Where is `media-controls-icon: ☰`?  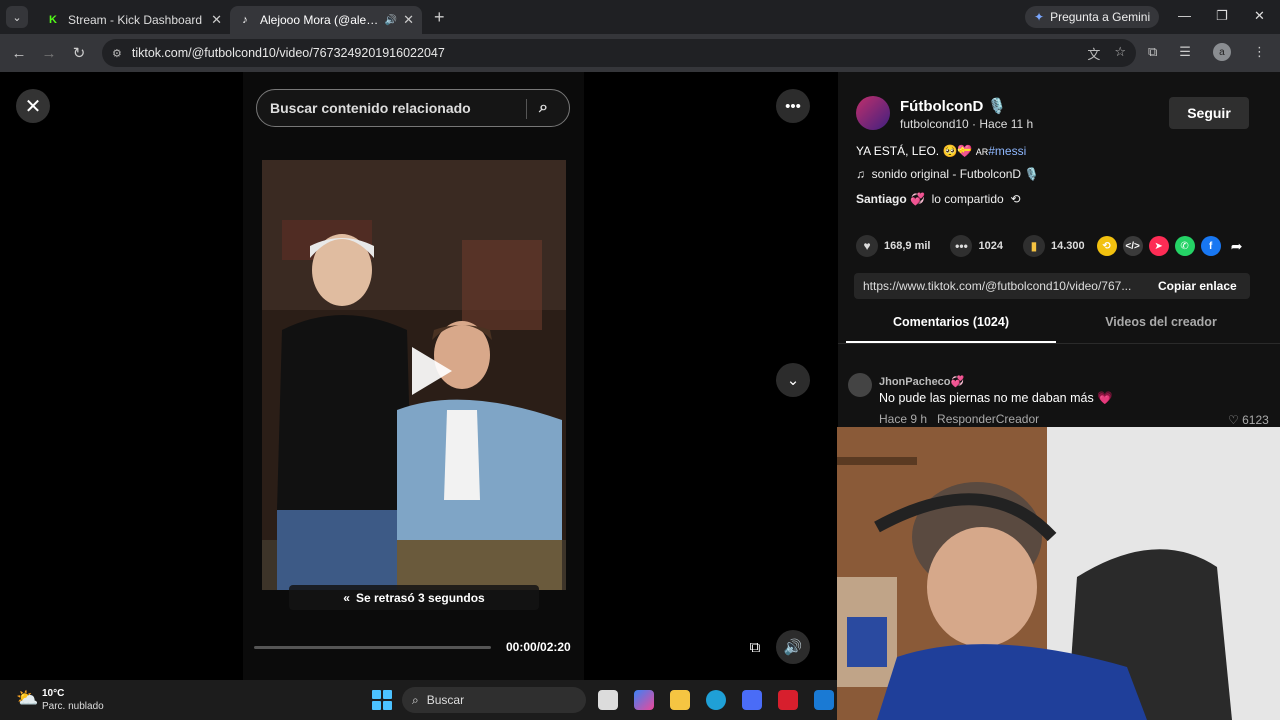
media-controls-icon: ☰ is located at coordinates (1185, 52).